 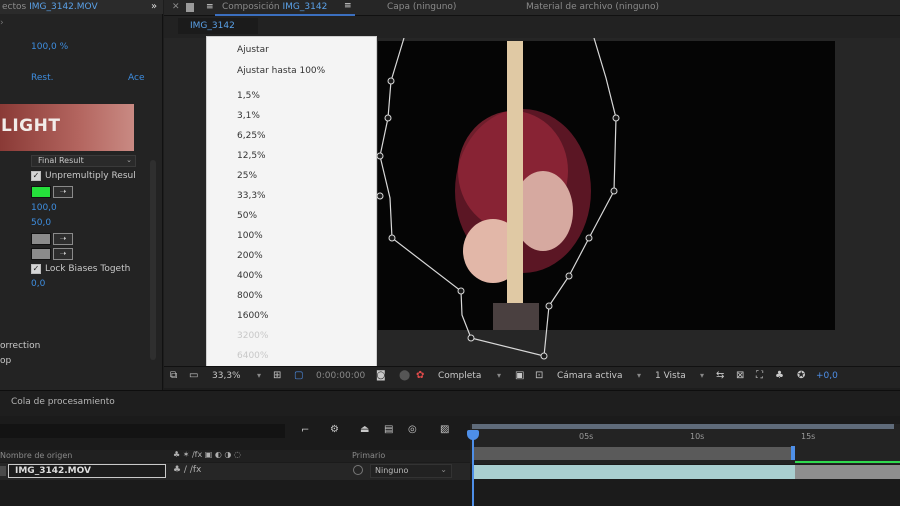 What do you see at coordinates (3, 471) in the screenshot?
I see `layer-label-color` at bounding box center [3, 471].